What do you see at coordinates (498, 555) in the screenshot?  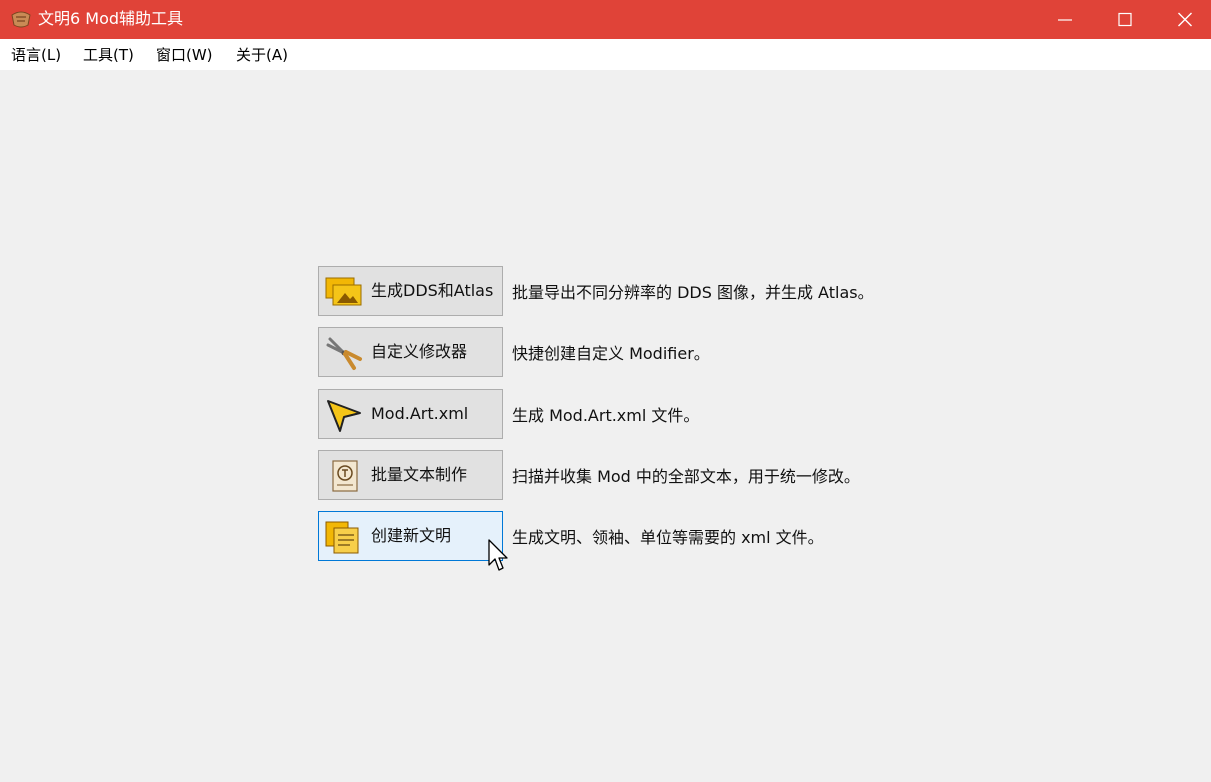 I see `mouse-cursor-icon` at bounding box center [498, 555].